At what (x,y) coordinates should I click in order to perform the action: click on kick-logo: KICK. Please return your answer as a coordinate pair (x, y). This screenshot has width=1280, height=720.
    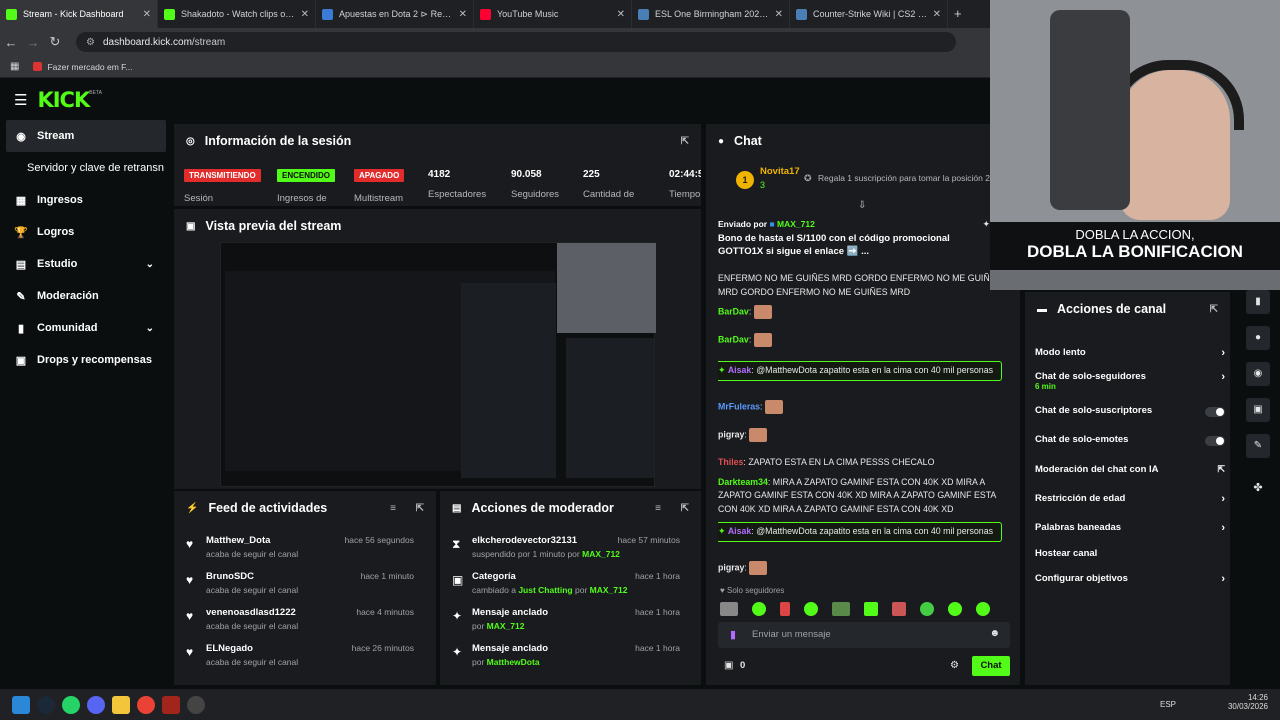
    Looking at the image, I should click on (63, 100).